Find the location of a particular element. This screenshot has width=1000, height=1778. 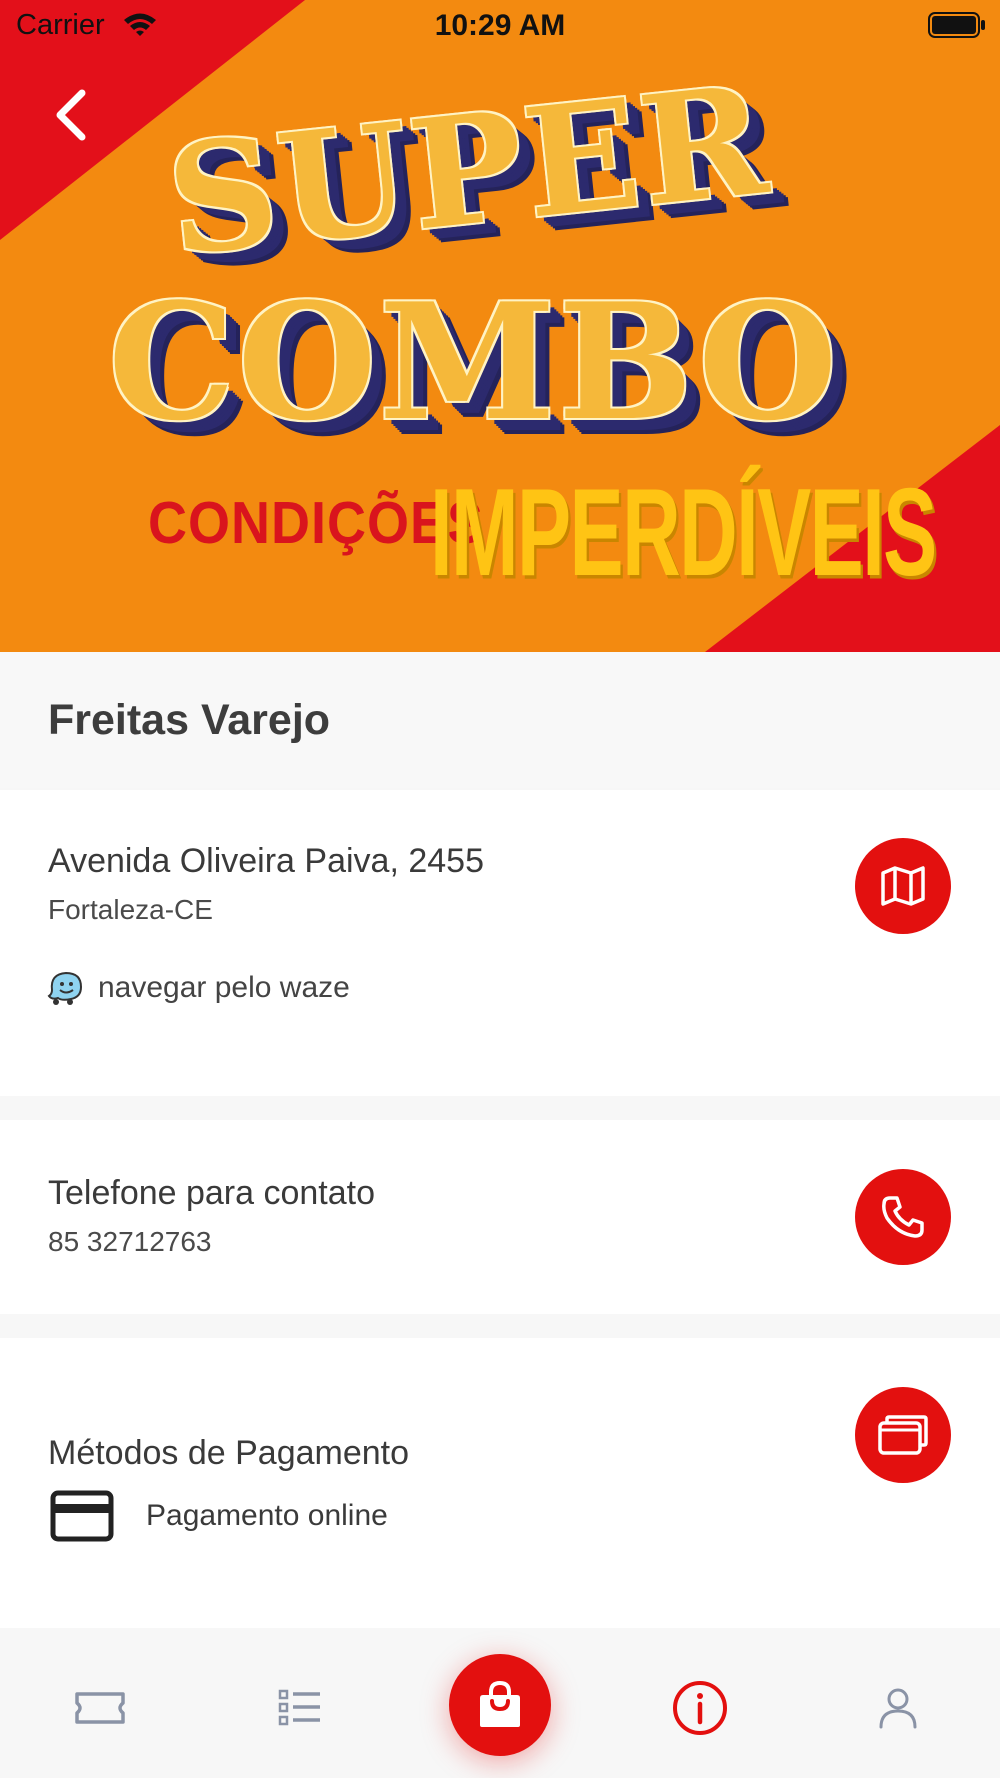

user-icon is located at coordinates (898, 1708).